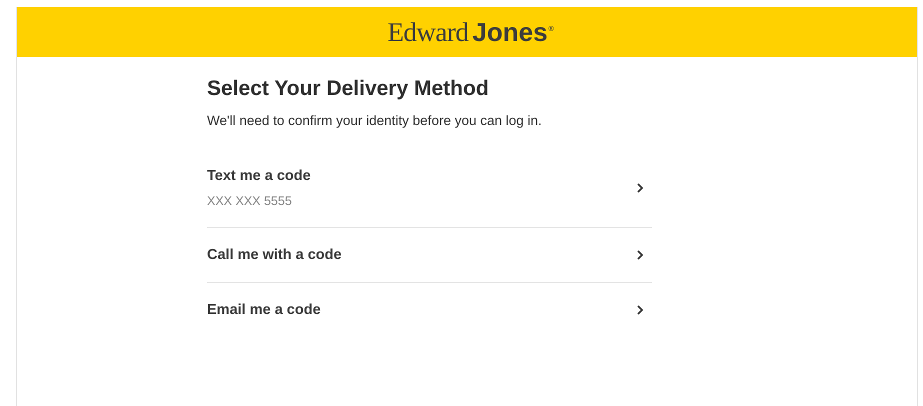 This screenshot has width=923, height=406. Describe the element at coordinates (375, 120) in the screenshot. I see `page-subtitle: We'll need to confirm your identity before you can log in.` at that location.